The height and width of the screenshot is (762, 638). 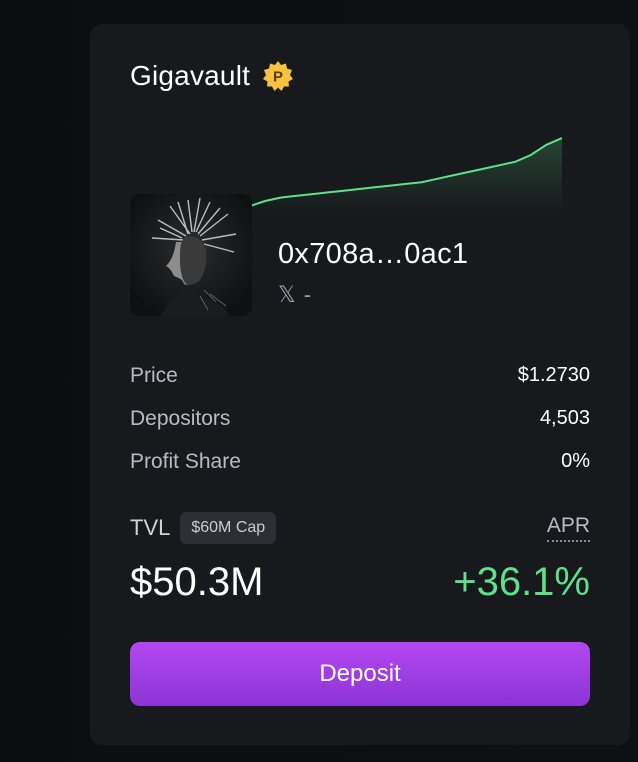 I want to click on tvl-apr-header: TVL $60M Cap APR, so click(x=360, y=528).